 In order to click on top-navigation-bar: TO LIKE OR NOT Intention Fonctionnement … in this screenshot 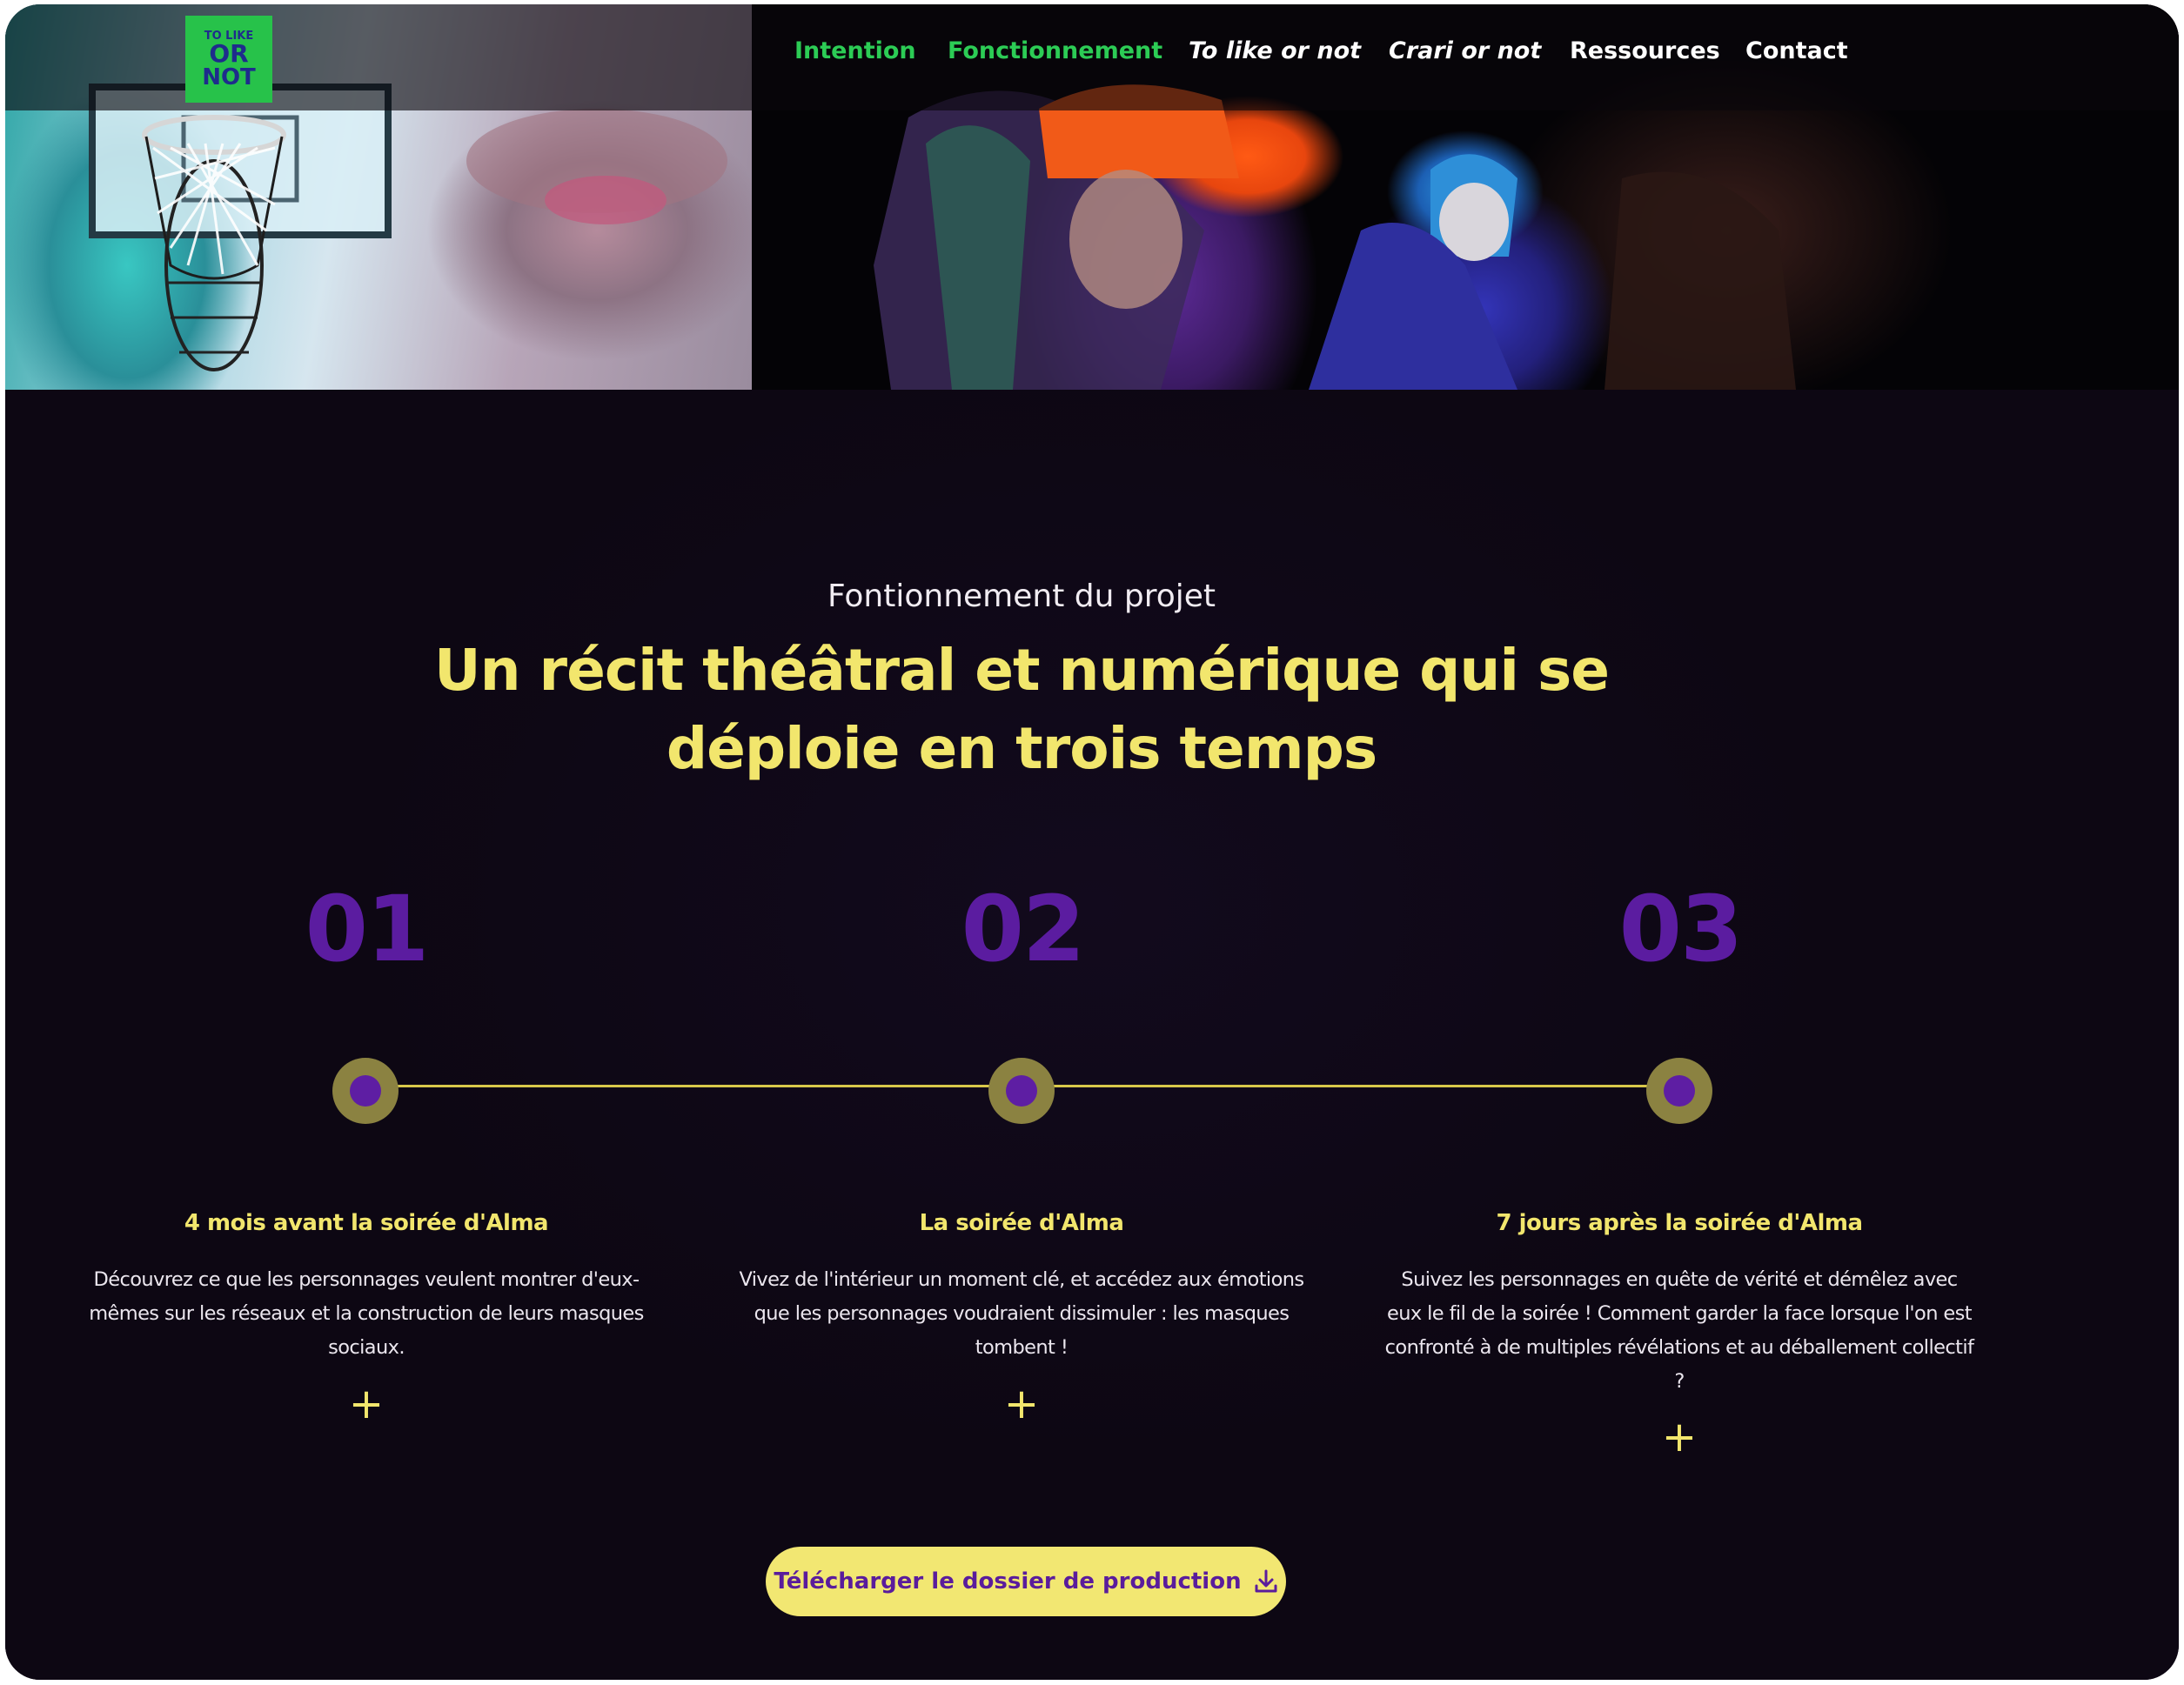, I will do `click(1092, 57)`.